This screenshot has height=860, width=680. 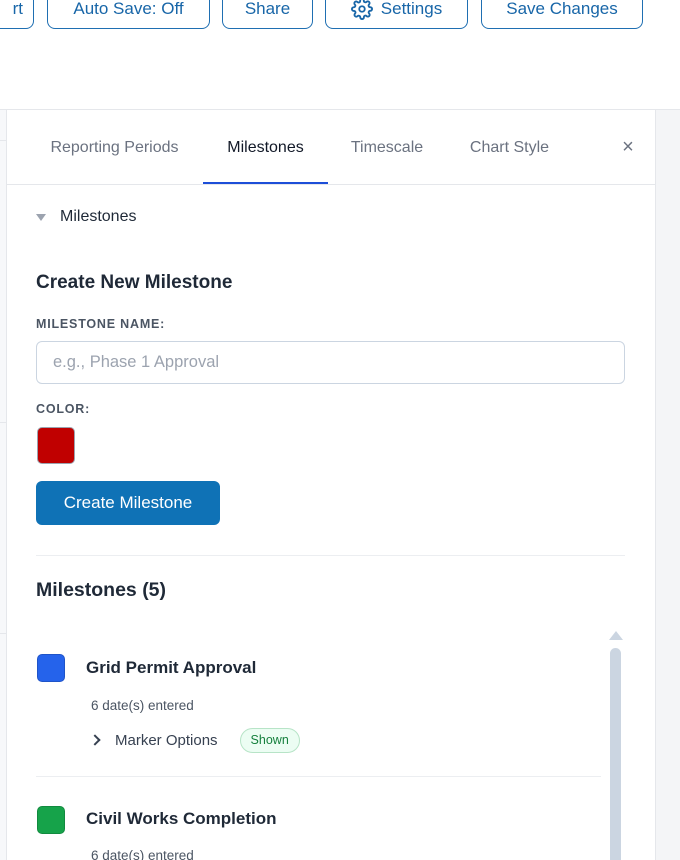 I want to click on share-button: Share, so click(x=267, y=14).